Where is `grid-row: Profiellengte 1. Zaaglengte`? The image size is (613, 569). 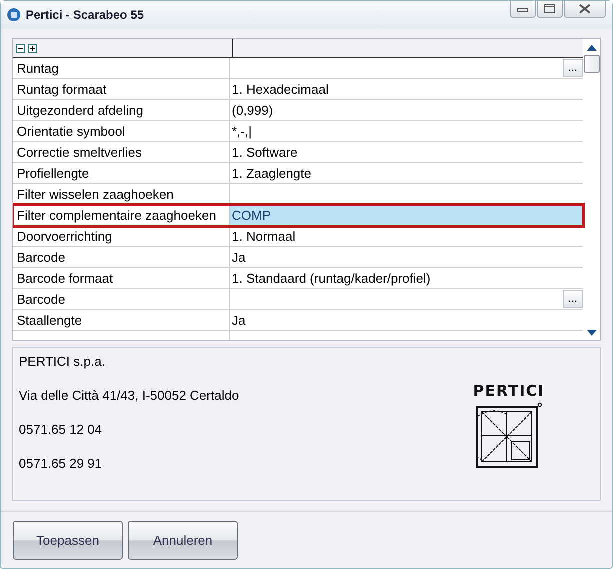
grid-row: Profiellengte 1. Zaaglengte is located at coordinates (298, 173).